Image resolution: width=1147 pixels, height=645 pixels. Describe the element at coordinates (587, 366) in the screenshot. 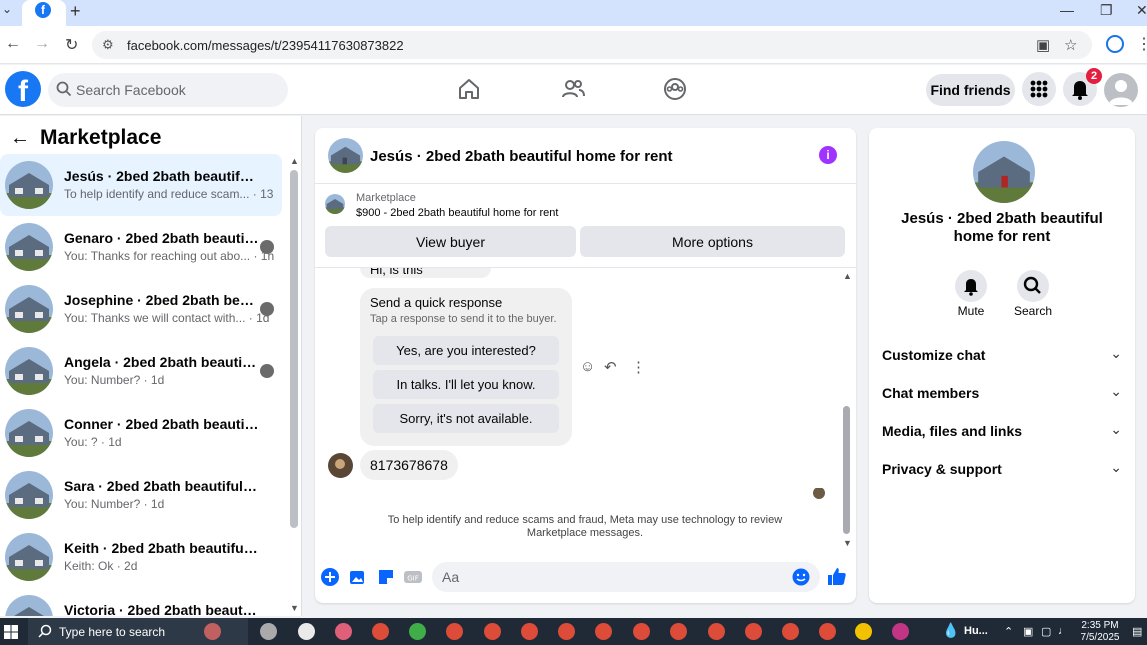

I see `react-emoji-icon: ☺` at that location.